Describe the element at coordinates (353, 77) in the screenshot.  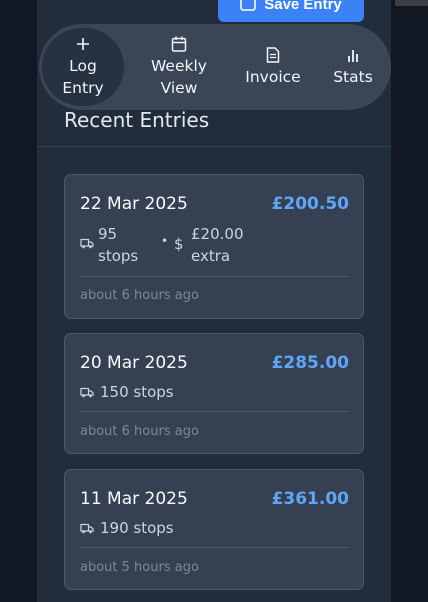
I see `tab-stats-label: Stats` at that location.